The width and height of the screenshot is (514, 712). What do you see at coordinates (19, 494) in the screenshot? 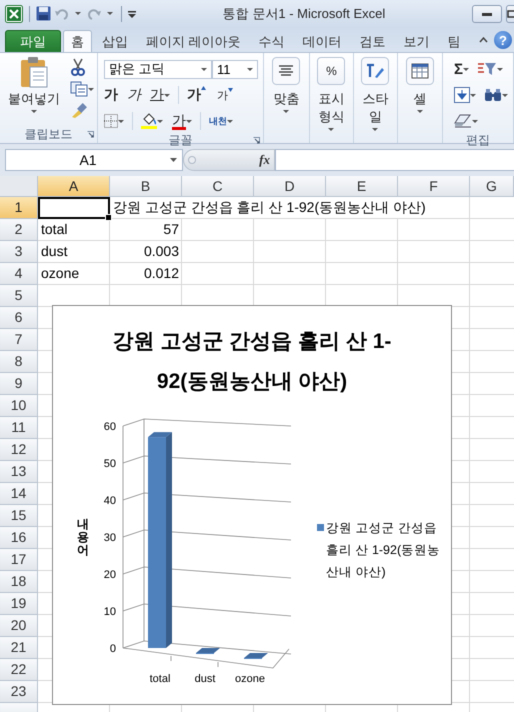
I see `row-header: 14` at bounding box center [19, 494].